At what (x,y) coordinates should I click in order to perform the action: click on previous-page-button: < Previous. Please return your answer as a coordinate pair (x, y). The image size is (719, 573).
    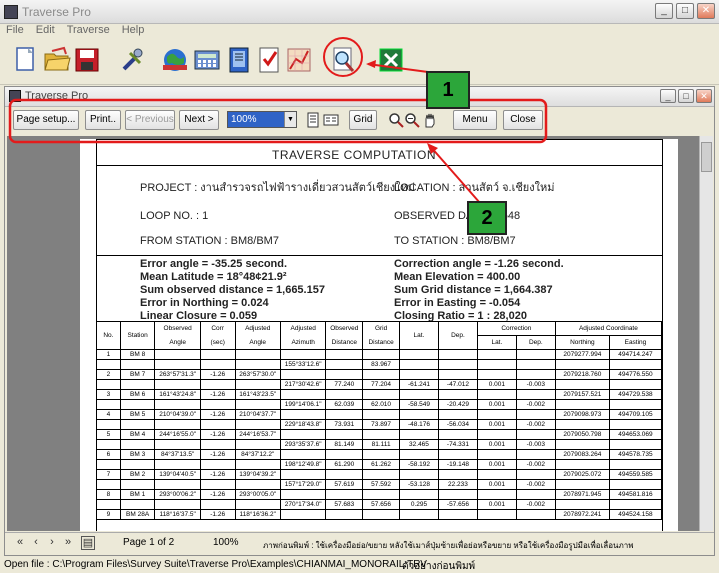
    Looking at the image, I should click on (150, 120).